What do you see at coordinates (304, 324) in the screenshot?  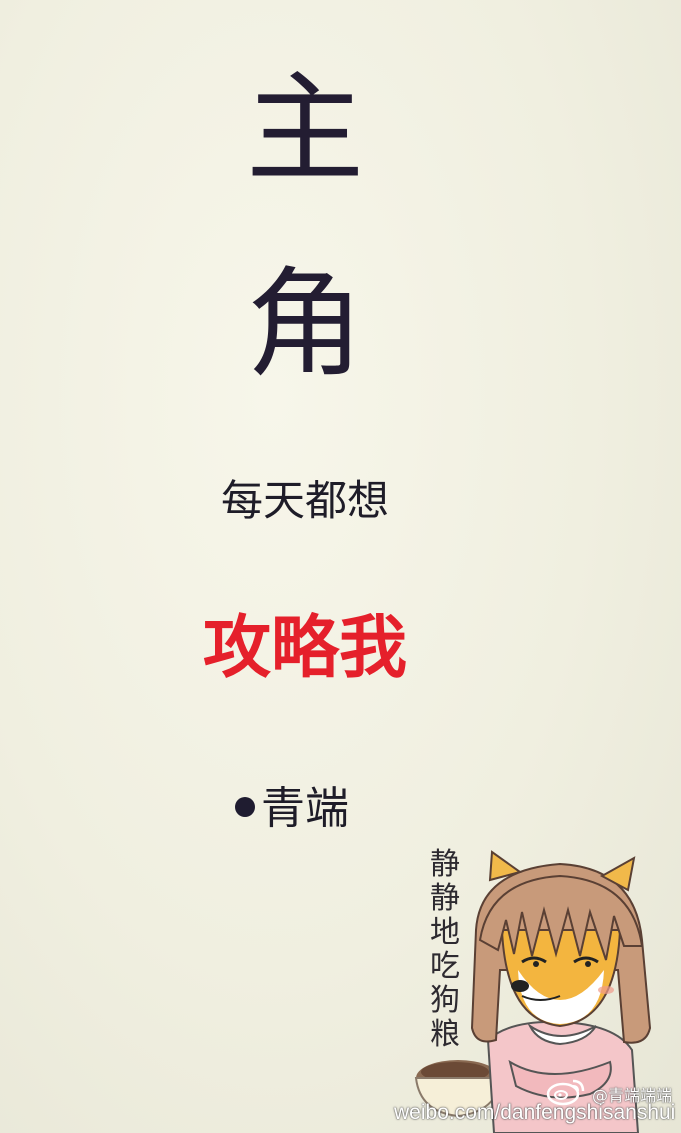 I see `title-char-2: 角` at bounding box center [304, 324].